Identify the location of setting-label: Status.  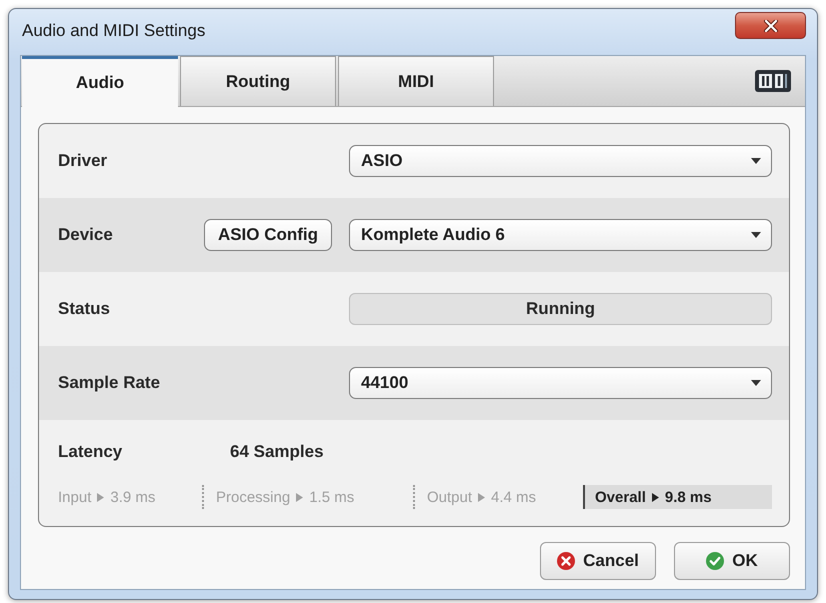
(84, 309).